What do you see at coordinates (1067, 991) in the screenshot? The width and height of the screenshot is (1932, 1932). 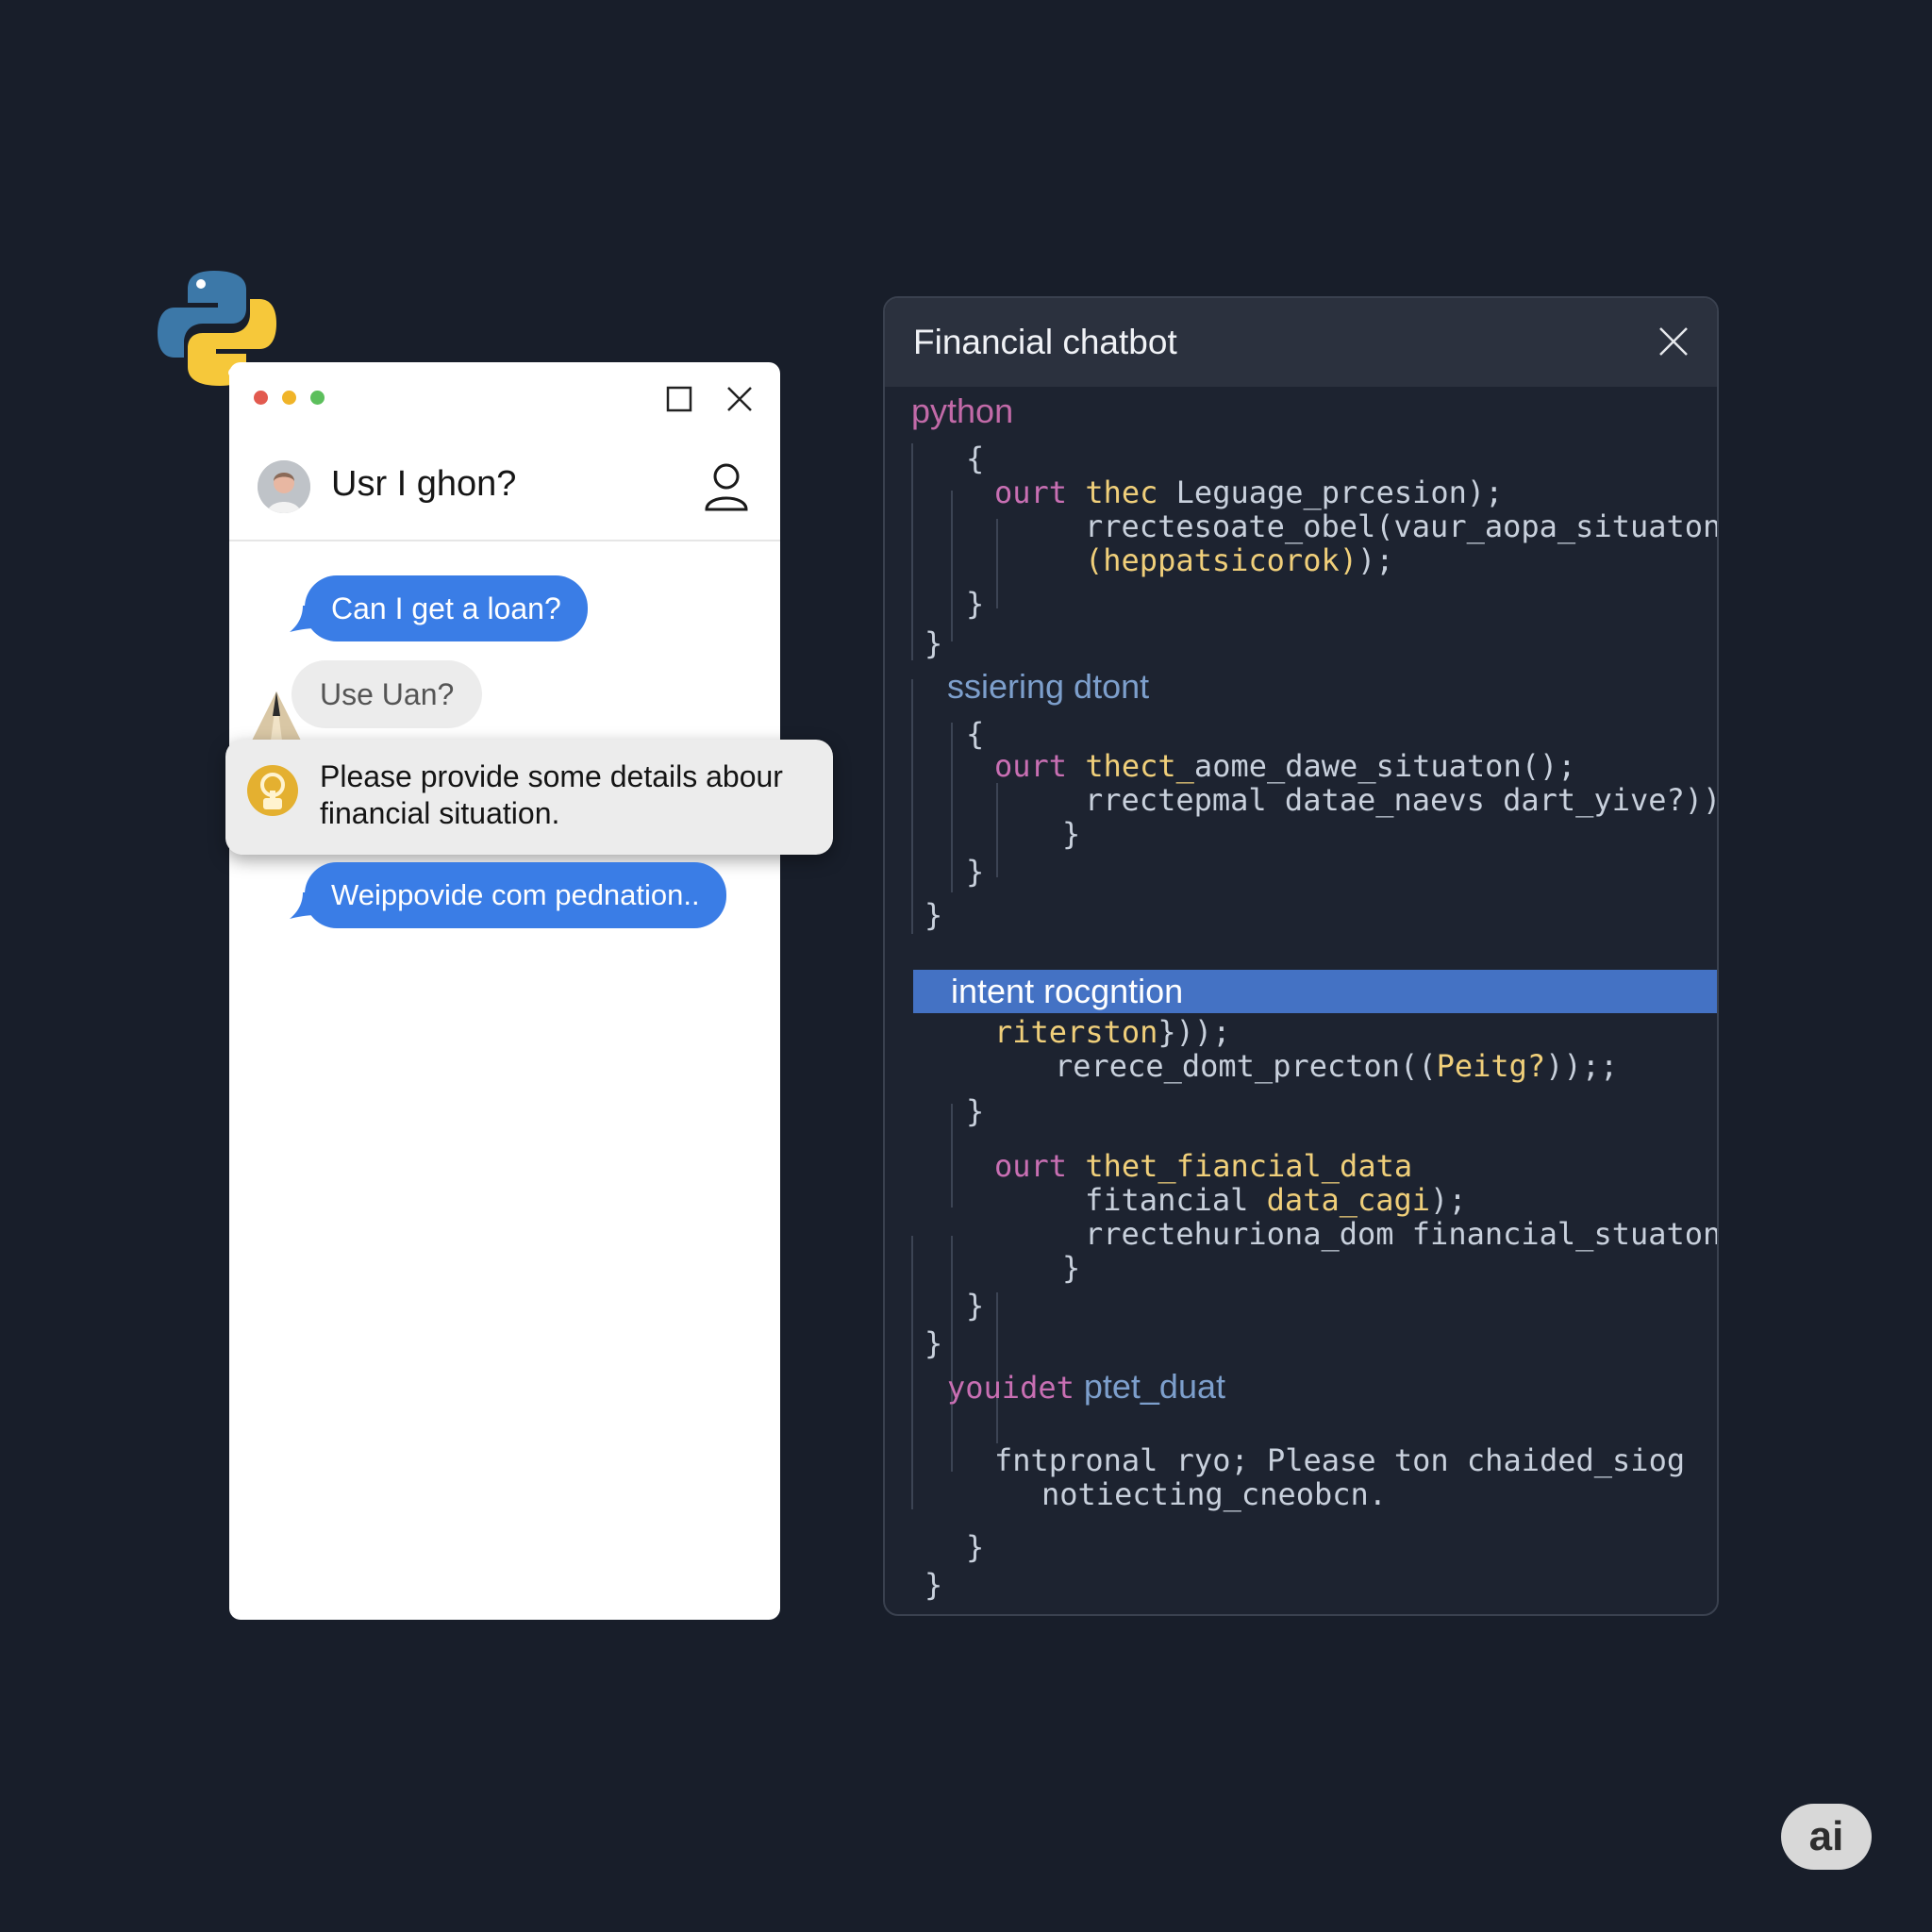 I see `code-line: intent rocgntion` at bounding box center [1067, 991].